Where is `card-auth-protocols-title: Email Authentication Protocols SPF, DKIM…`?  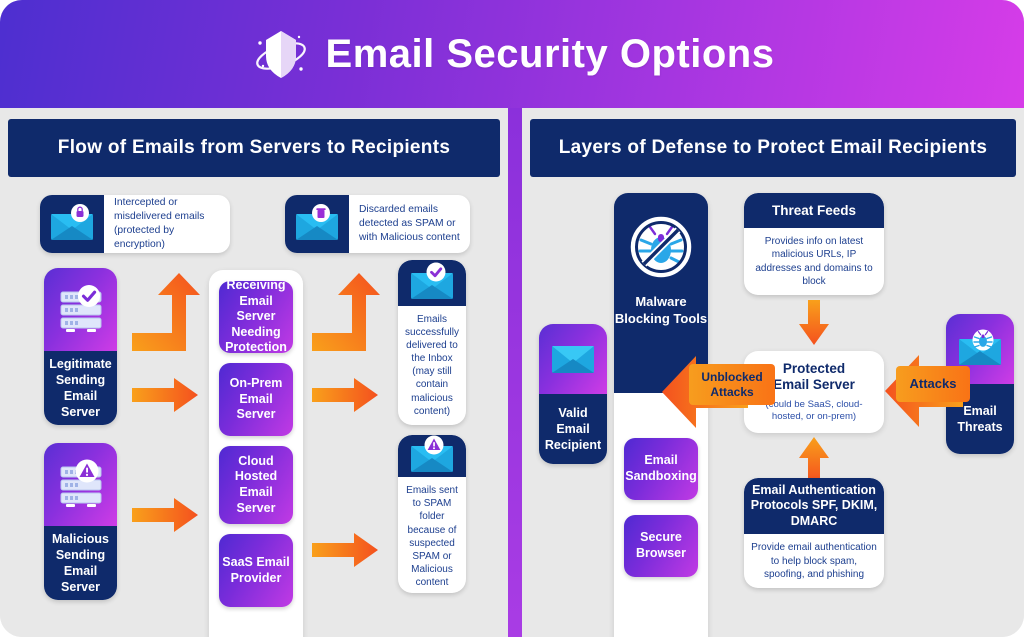 card-auth-protocols-title: Email Authentication Protocols SPF, DKIM… is located at coordinates (814, 505).